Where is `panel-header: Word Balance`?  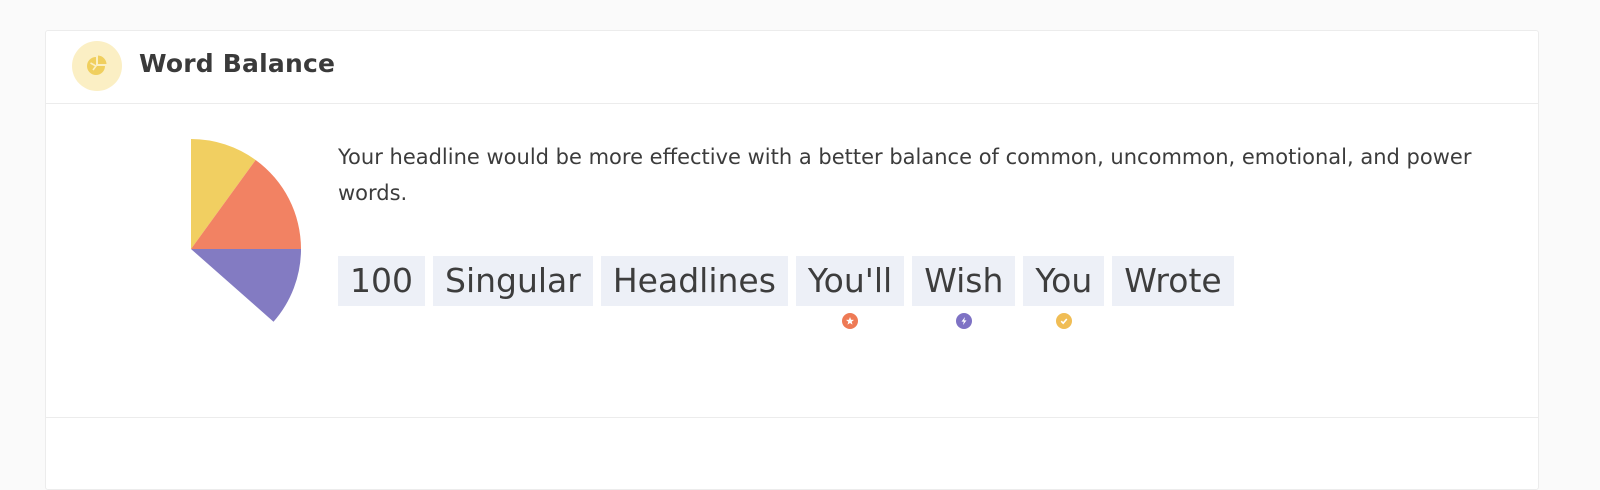 panel-header: Word Balance is located at coordinates (792, 67).